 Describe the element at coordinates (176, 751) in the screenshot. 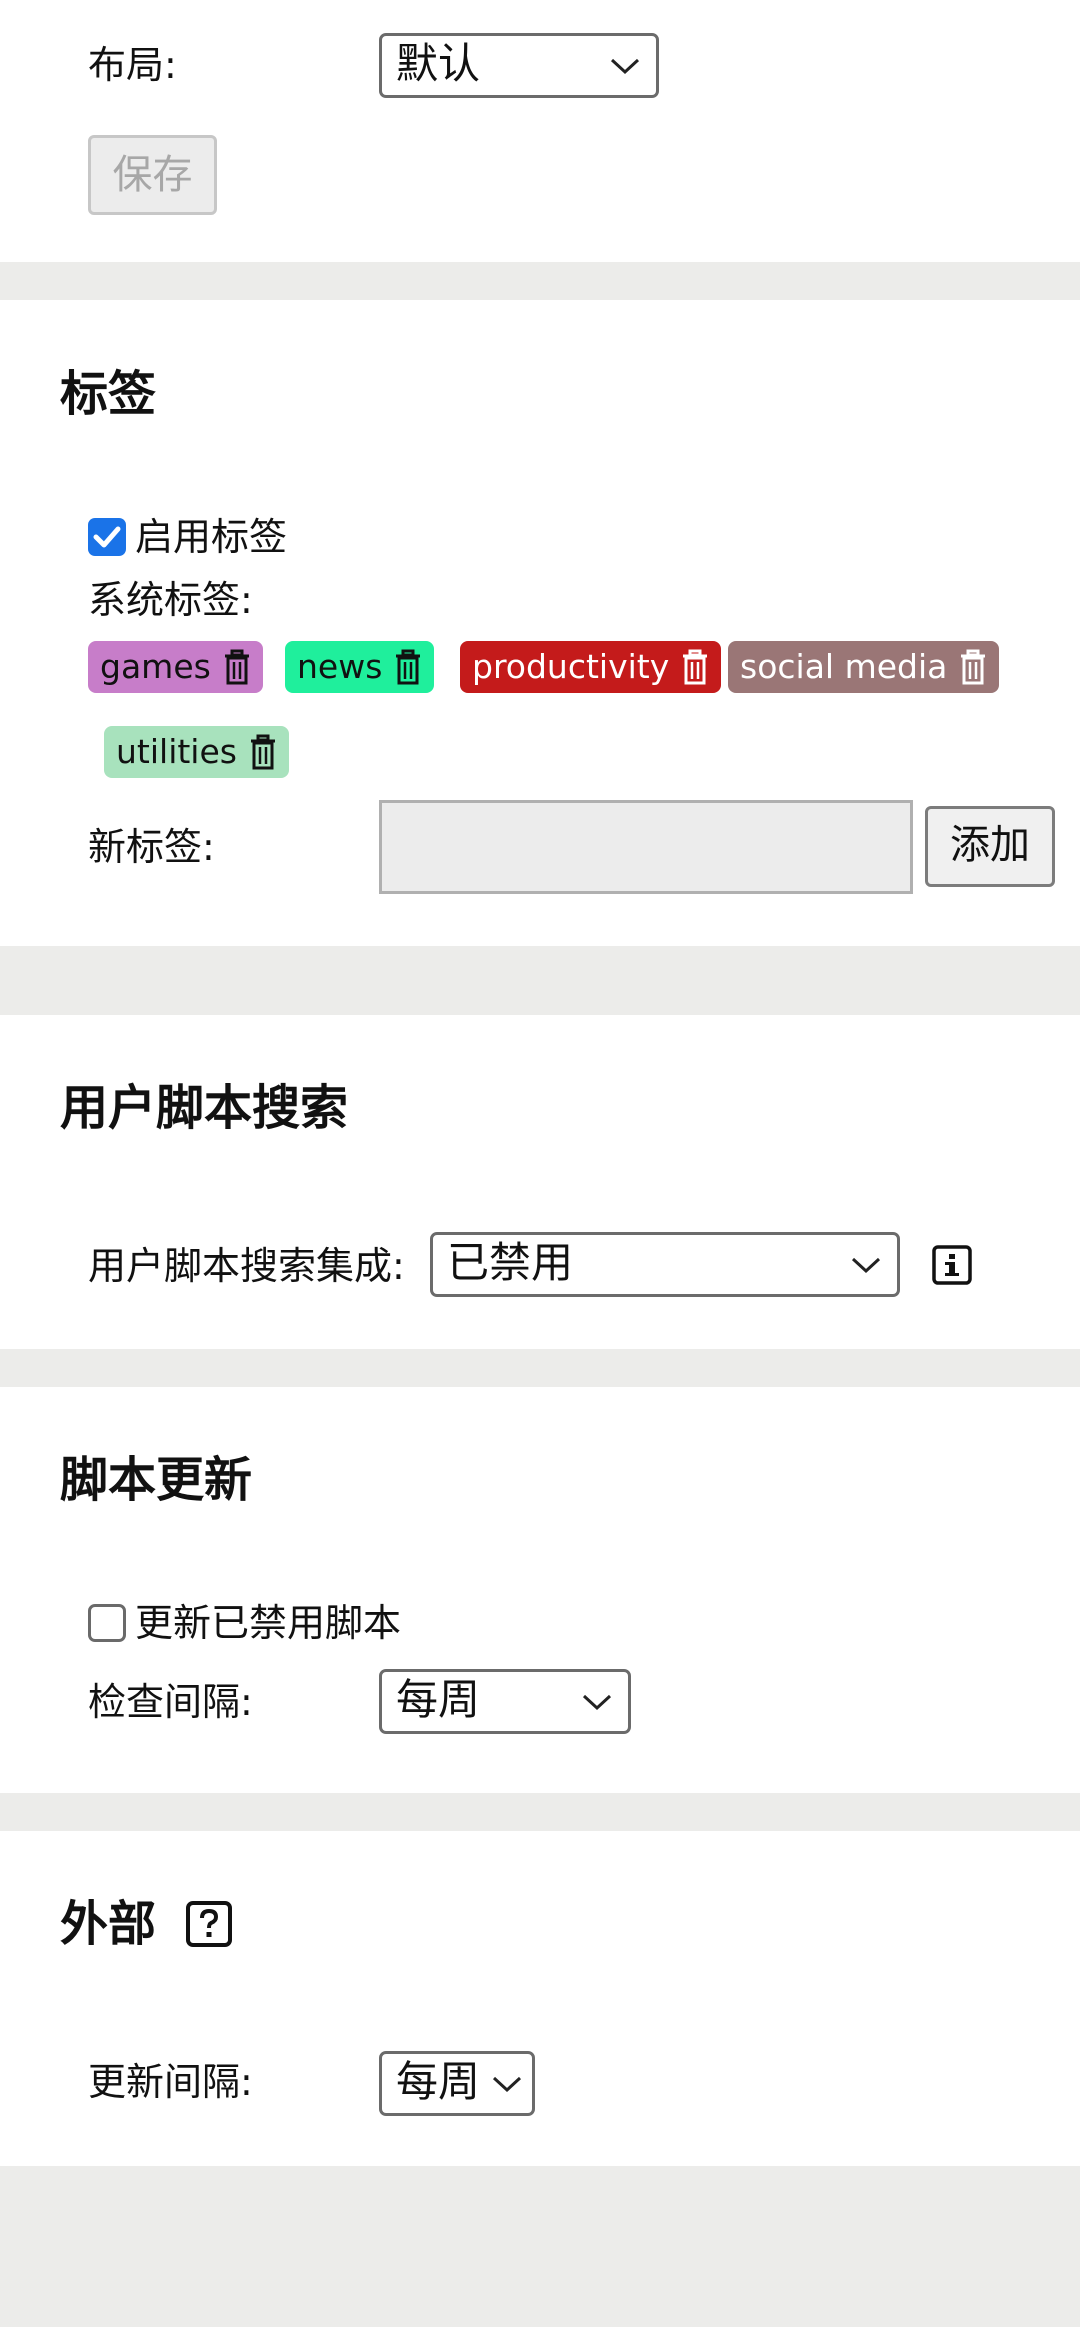

I see `tag-label: utilities` at that location.